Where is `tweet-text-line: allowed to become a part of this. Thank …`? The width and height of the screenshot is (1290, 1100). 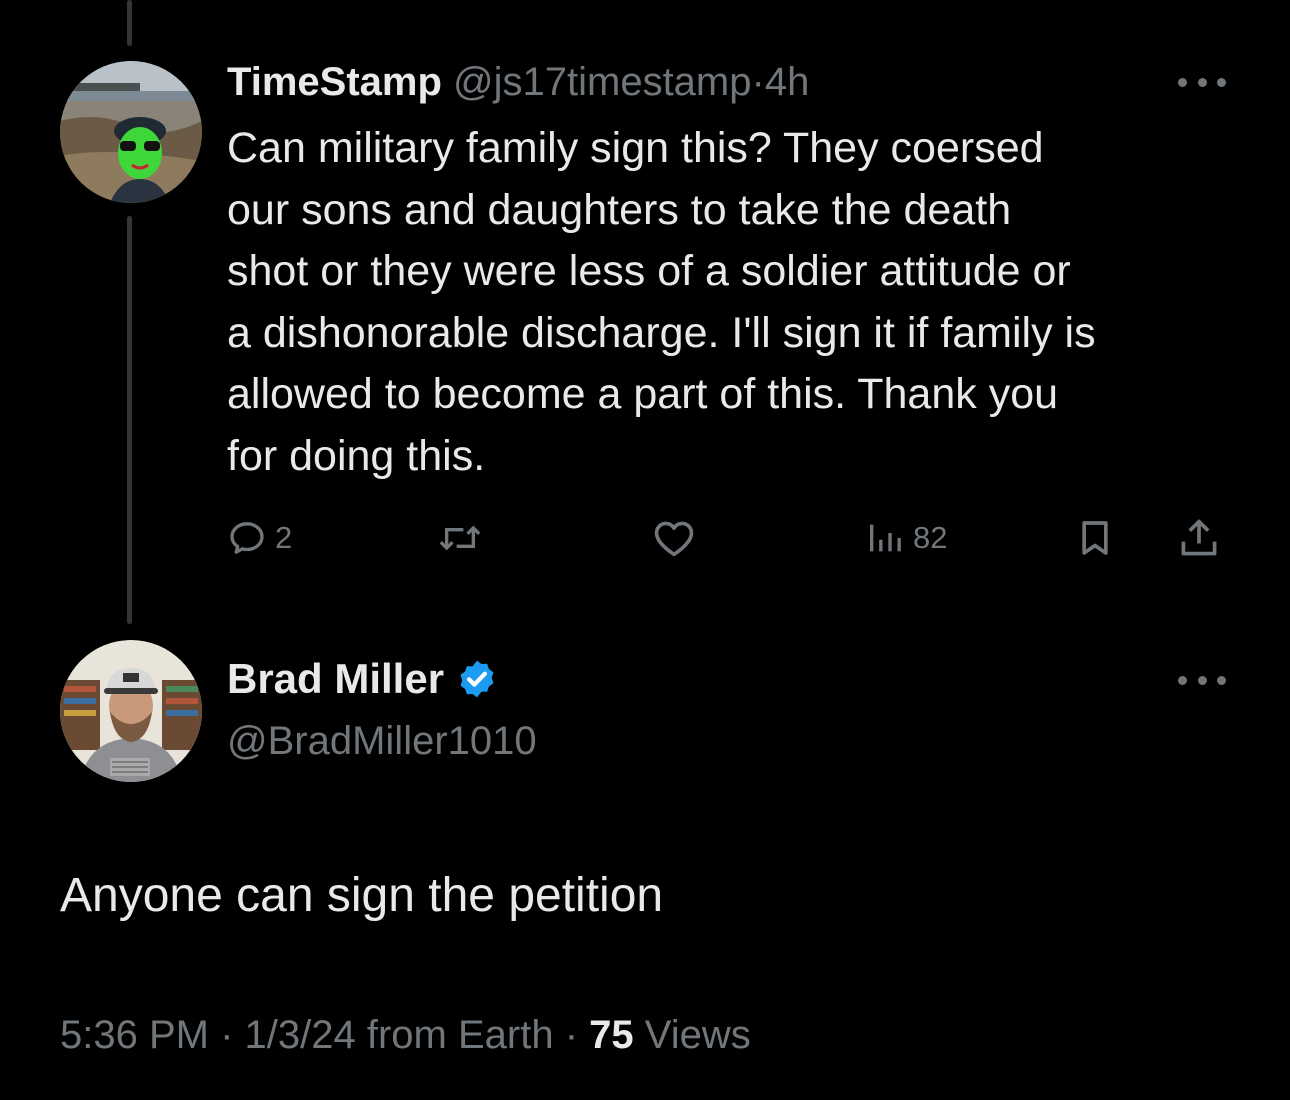 tweet-text-line: allowed to become a part of this. Thank … is located at coordinates (643, 394).